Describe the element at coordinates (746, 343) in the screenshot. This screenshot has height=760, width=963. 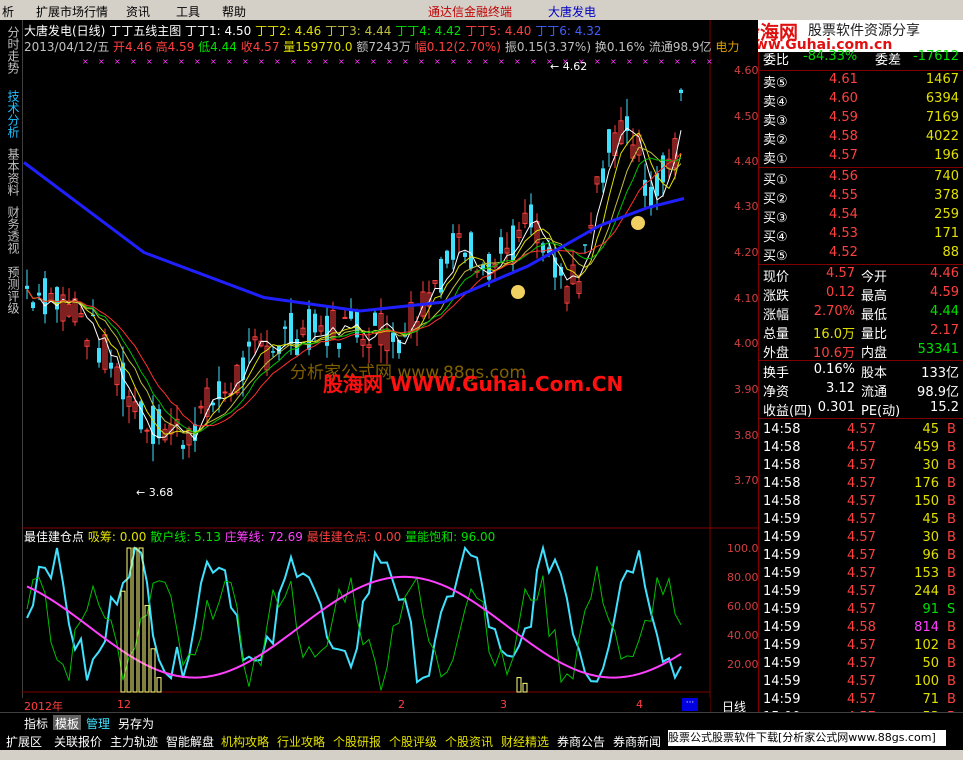
I see `price-axis-label: 4.00` at that location.